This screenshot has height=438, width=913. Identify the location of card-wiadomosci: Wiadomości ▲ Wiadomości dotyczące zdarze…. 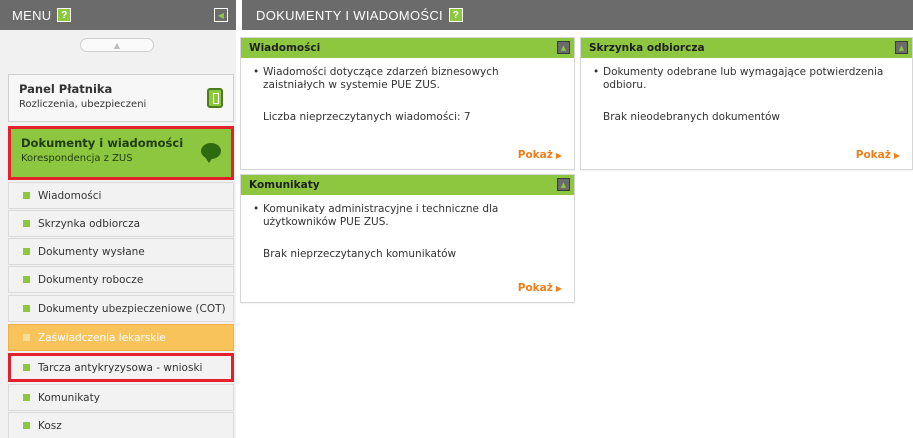
(407, 103).